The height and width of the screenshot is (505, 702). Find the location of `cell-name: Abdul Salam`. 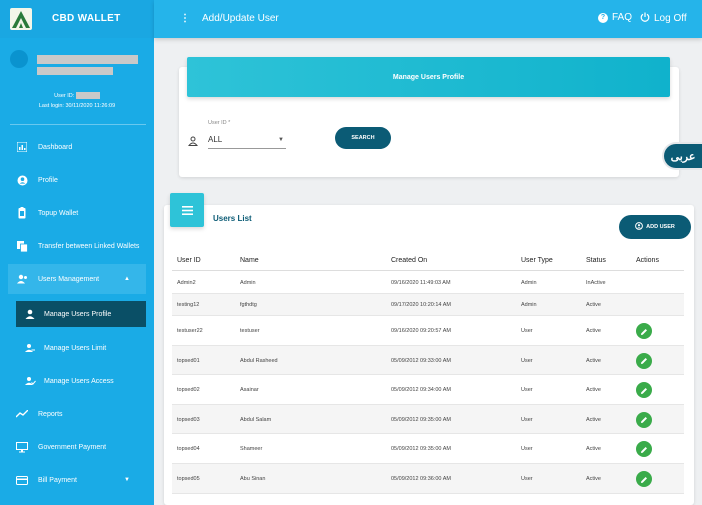

cell-name: Abdul Salam is located at coordinates (256, 419).